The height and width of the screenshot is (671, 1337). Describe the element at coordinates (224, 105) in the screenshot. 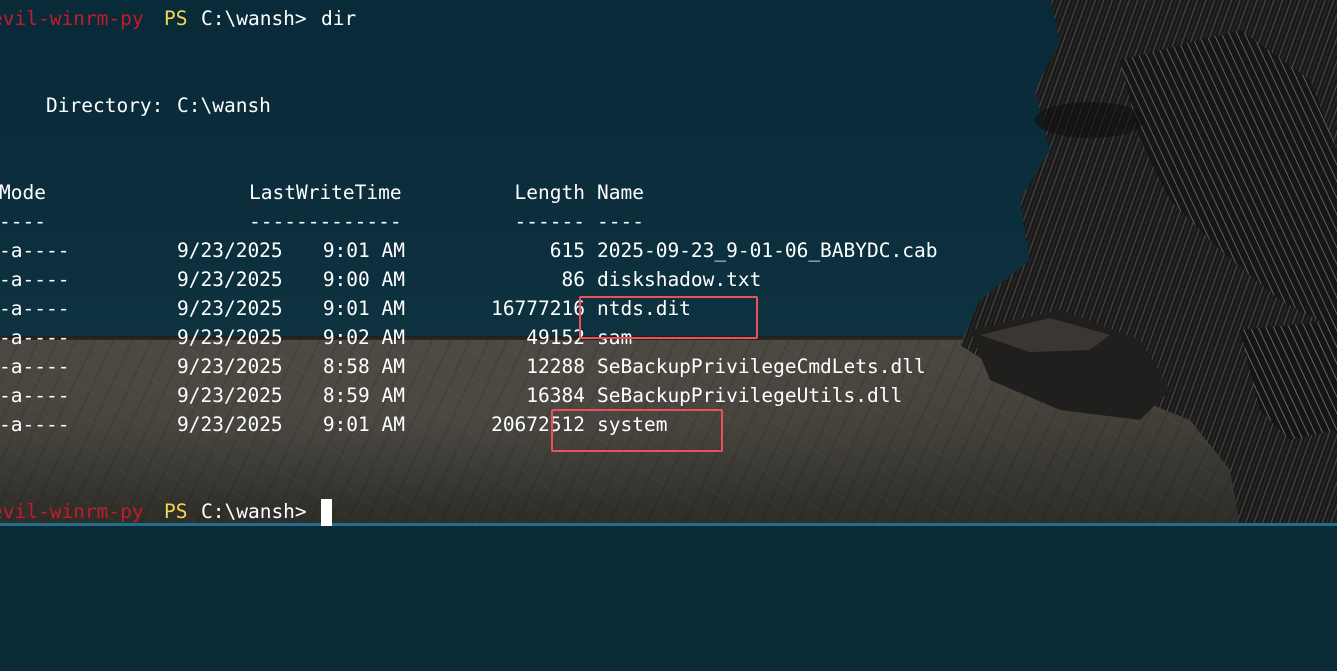

I see `directory-path: C:\wansh` at that location.